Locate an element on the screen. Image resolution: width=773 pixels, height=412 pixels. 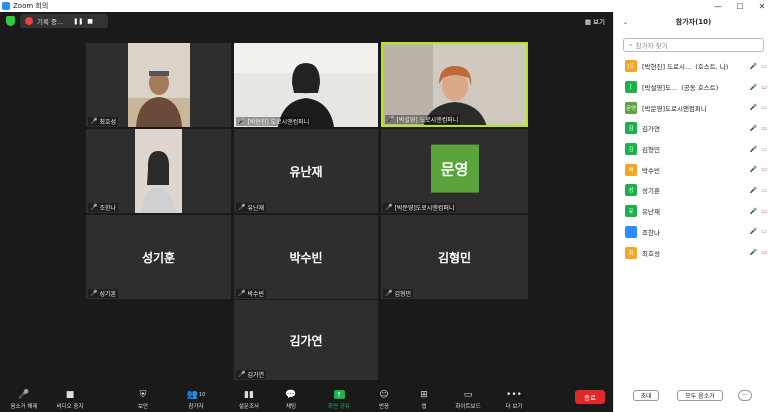
participants-button: 👥 10 참가자 is located at coordinates (196, 399).